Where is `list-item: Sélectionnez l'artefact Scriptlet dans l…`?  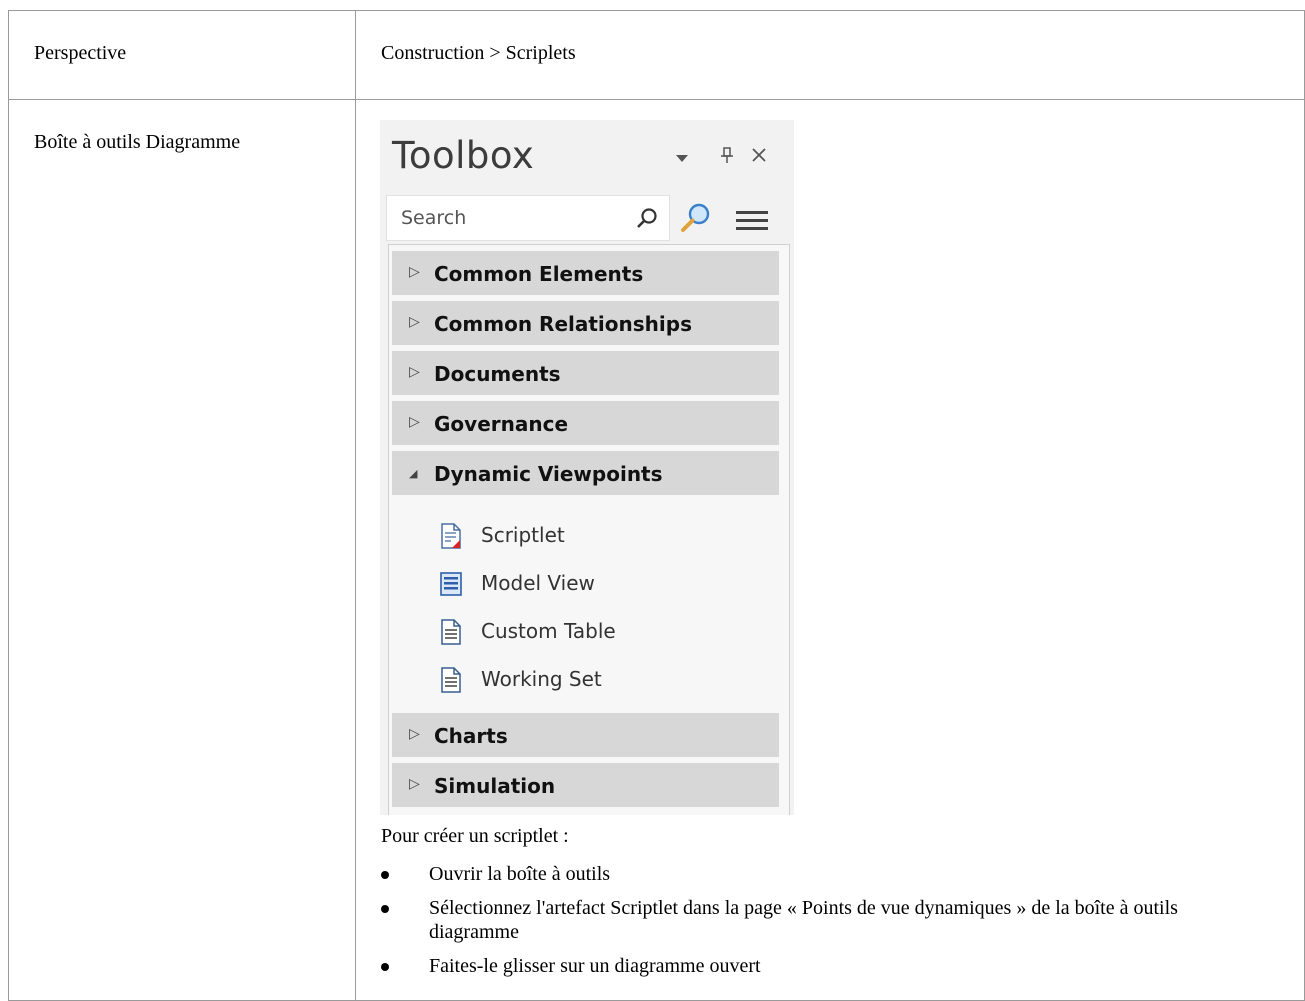
list-item: Sélectionnez l'artefact Scriptlet dans l… is located at coordinates (821, 920).